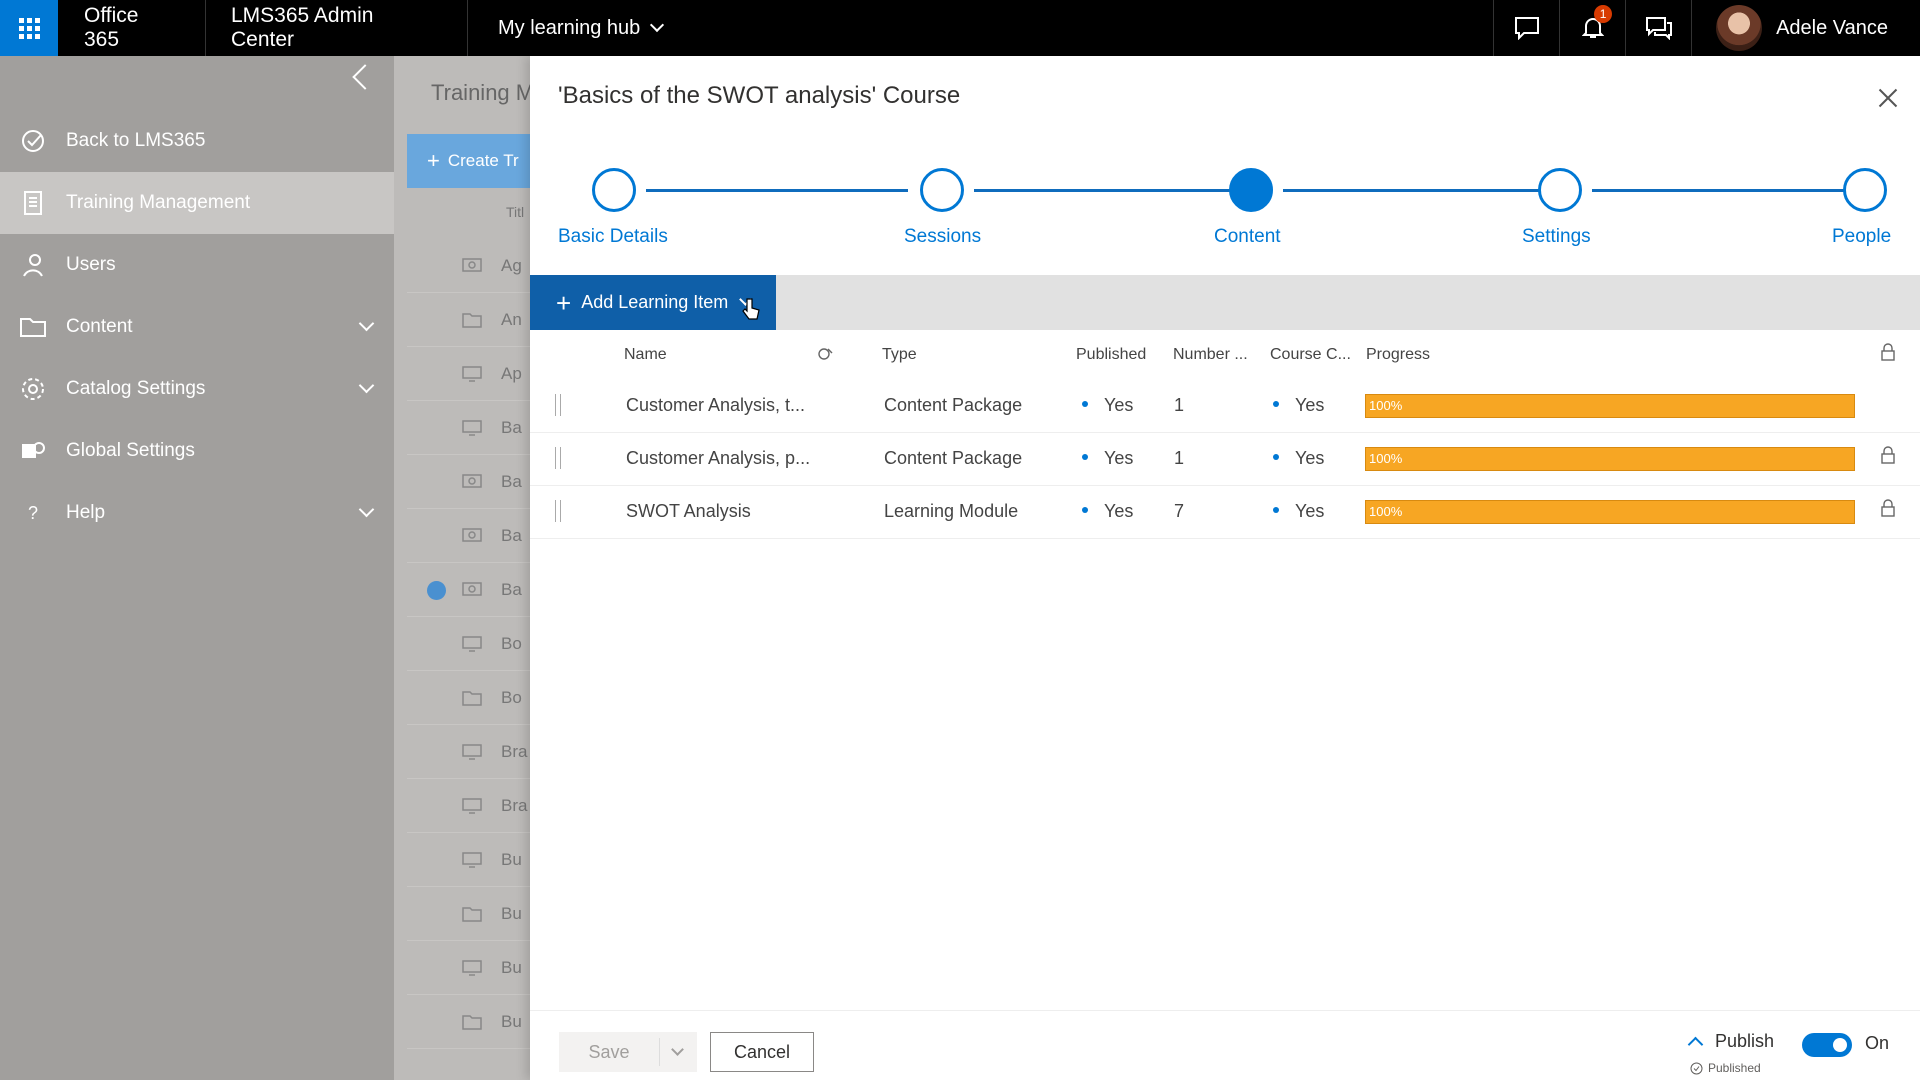 Image resolution: width=1920 pixels, height=1080 pixels. What do you see at coordinates (436, 590) in the screenshot?
I see `checkmark-icon` at bounding box center [436, 590].